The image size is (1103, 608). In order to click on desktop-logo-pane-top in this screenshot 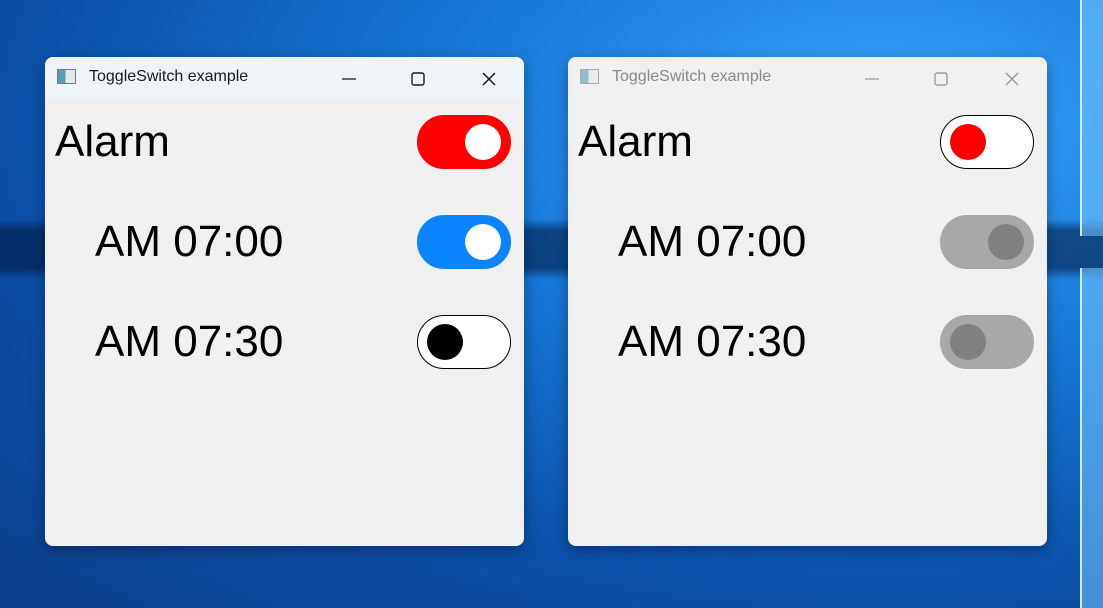, I will do `click(1091, 118)`.